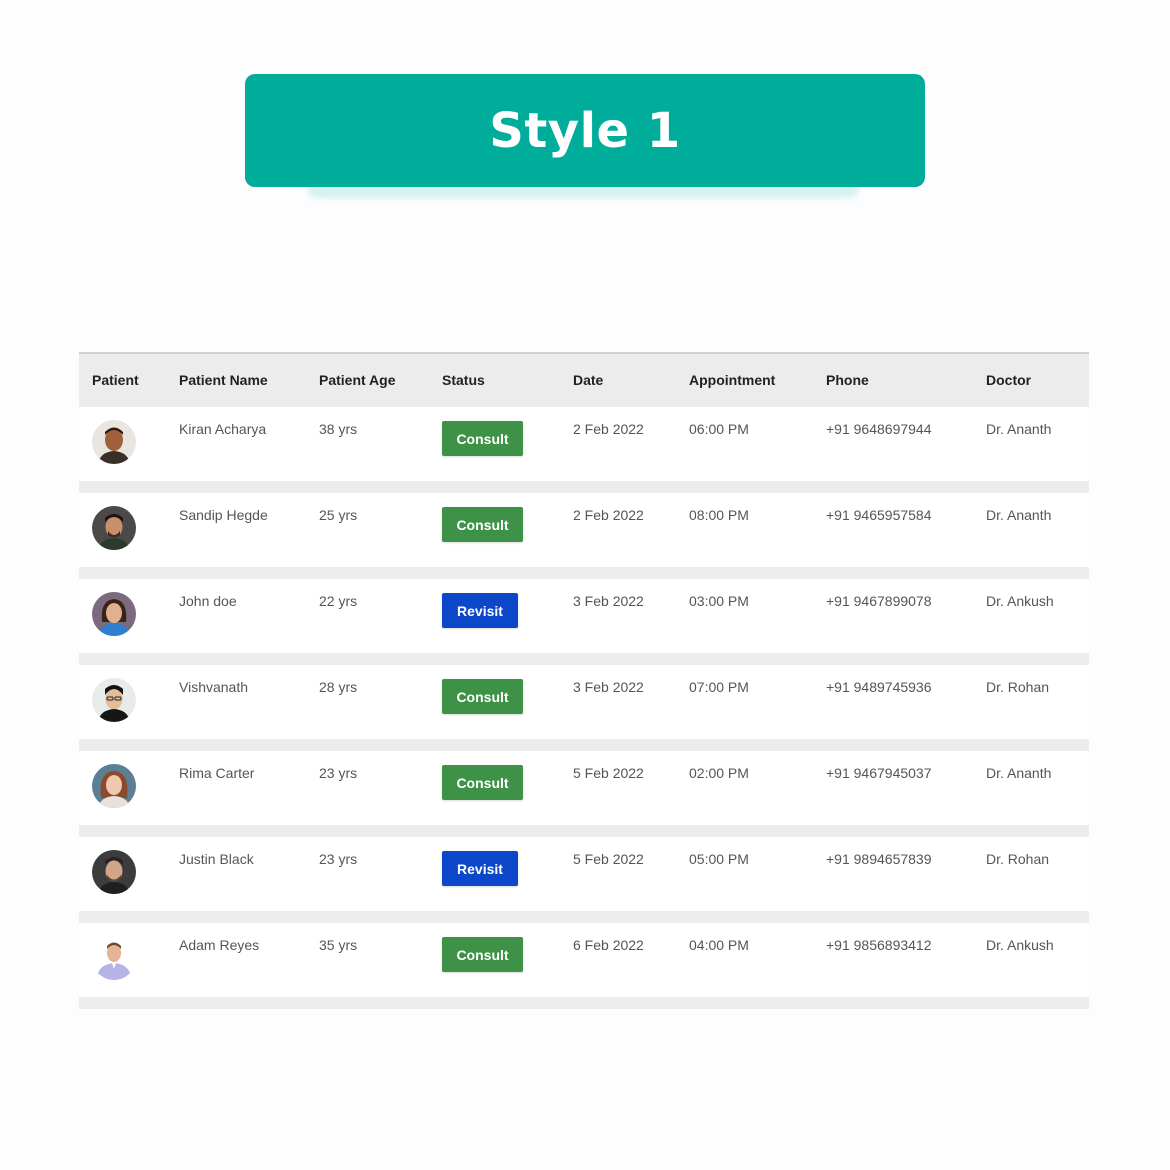 The width and height of the screenshot is (1170, 1170). Describe the element at coordinates (719, 773) in the screenshot. I see `appointment-time: 02:00 PM` at that location.